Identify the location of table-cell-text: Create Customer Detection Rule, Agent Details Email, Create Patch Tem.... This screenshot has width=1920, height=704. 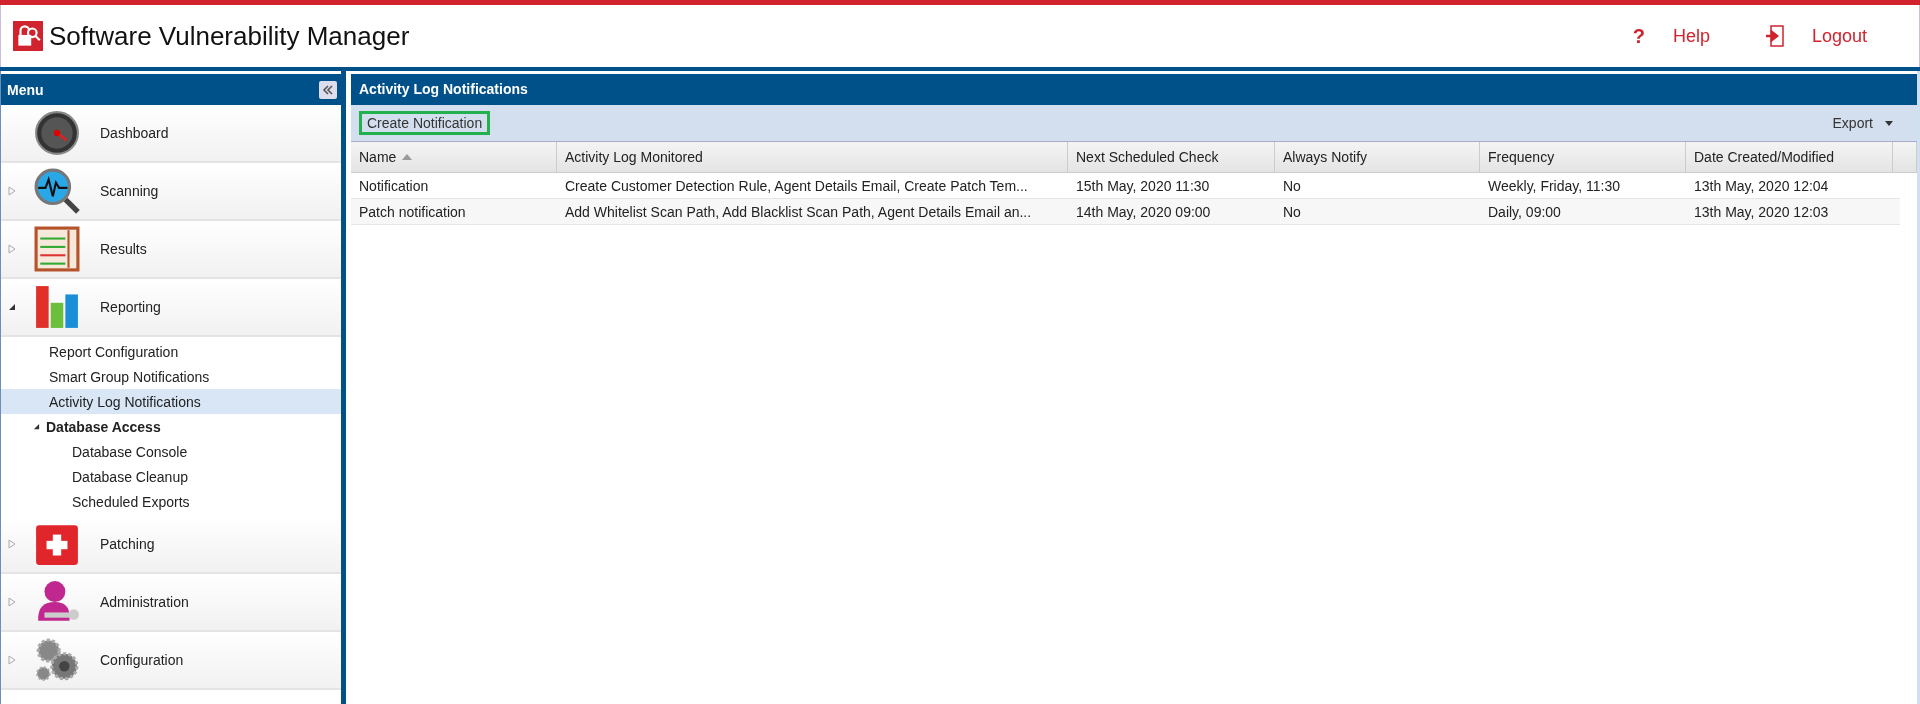
(796, 186).